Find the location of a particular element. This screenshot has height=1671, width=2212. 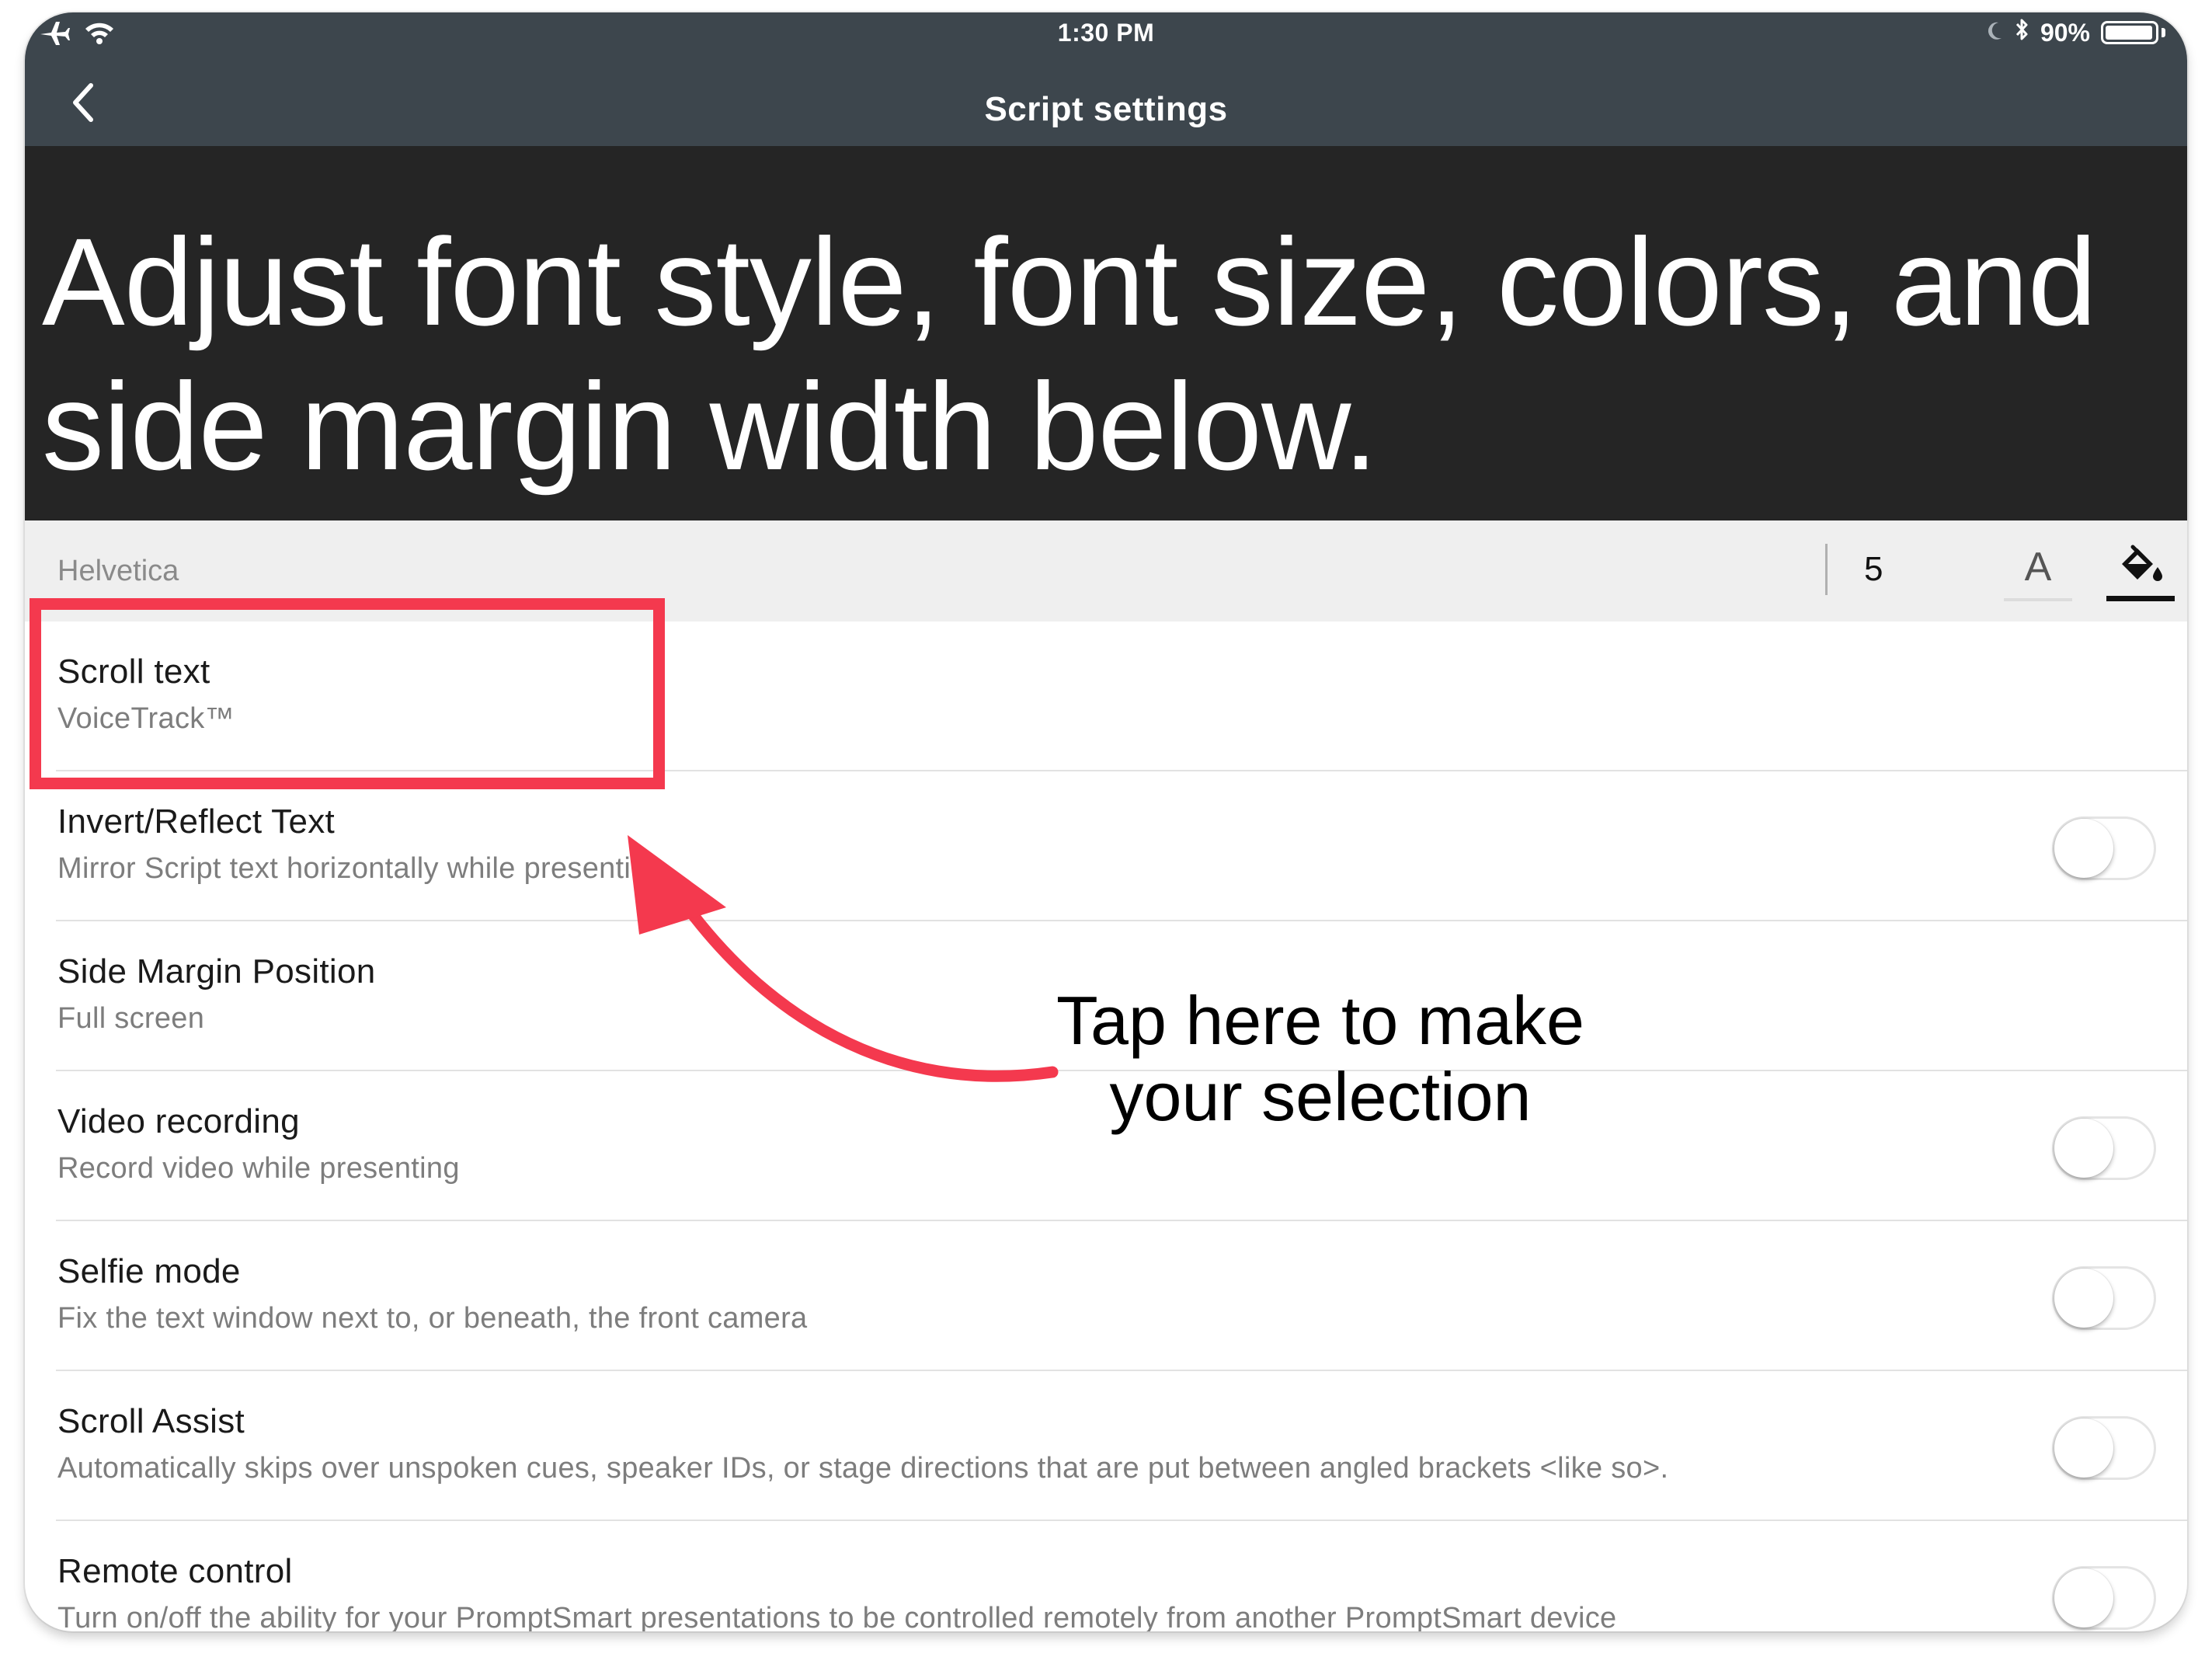

font-toolbar: Helvetica 5 A is located at coordinates (1106, 570).